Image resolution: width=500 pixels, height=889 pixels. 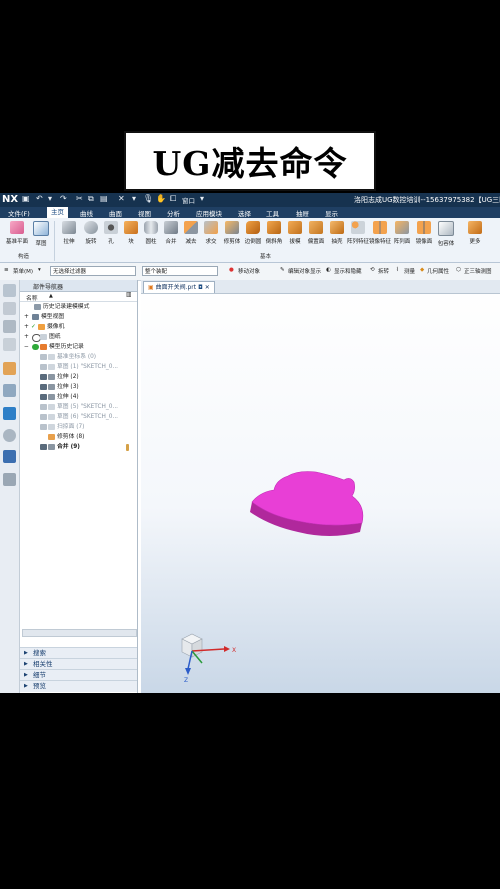 I want to click on datum-plane-button: 基准平面, so click(x=17, y=233).